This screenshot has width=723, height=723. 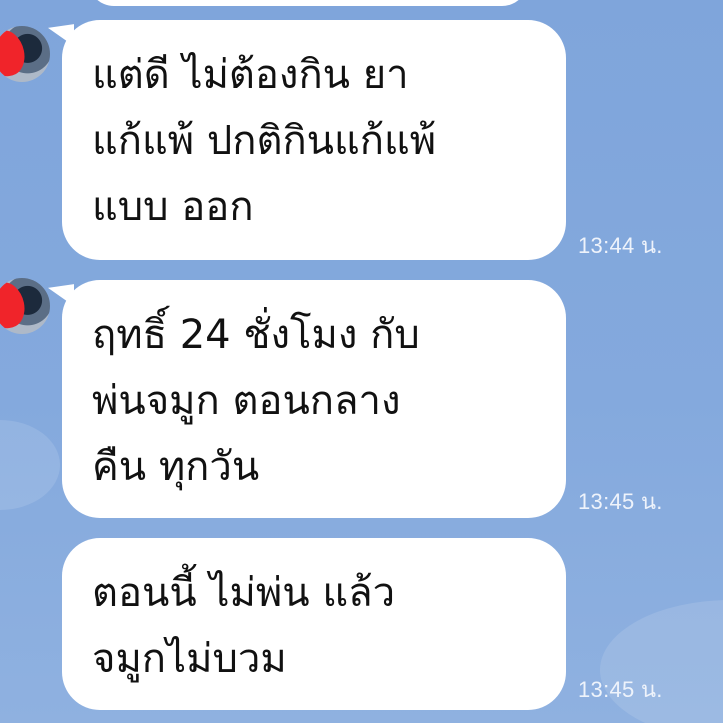 I want to click on background-cloud, so click(x=30, y=465).